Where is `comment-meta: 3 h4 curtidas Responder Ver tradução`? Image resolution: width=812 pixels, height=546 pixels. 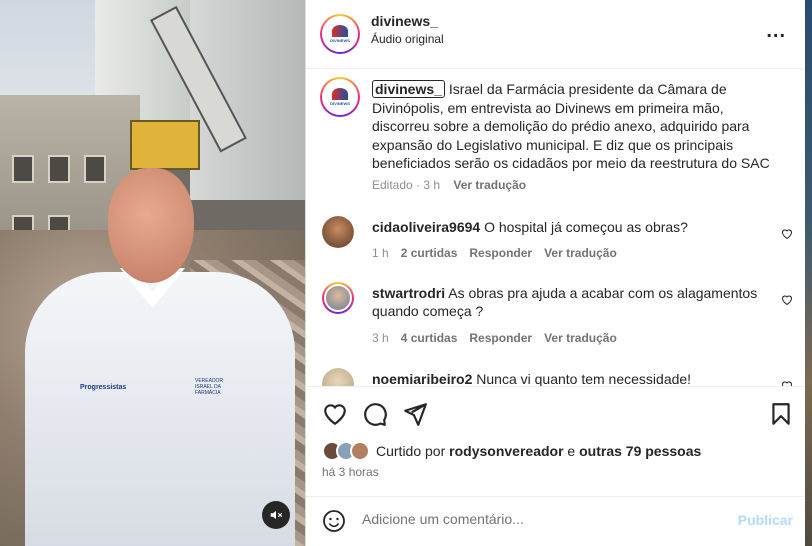 comment-meta: 3 h4 curtidas Responder Ver tradução is located at coordinates (494, 338).